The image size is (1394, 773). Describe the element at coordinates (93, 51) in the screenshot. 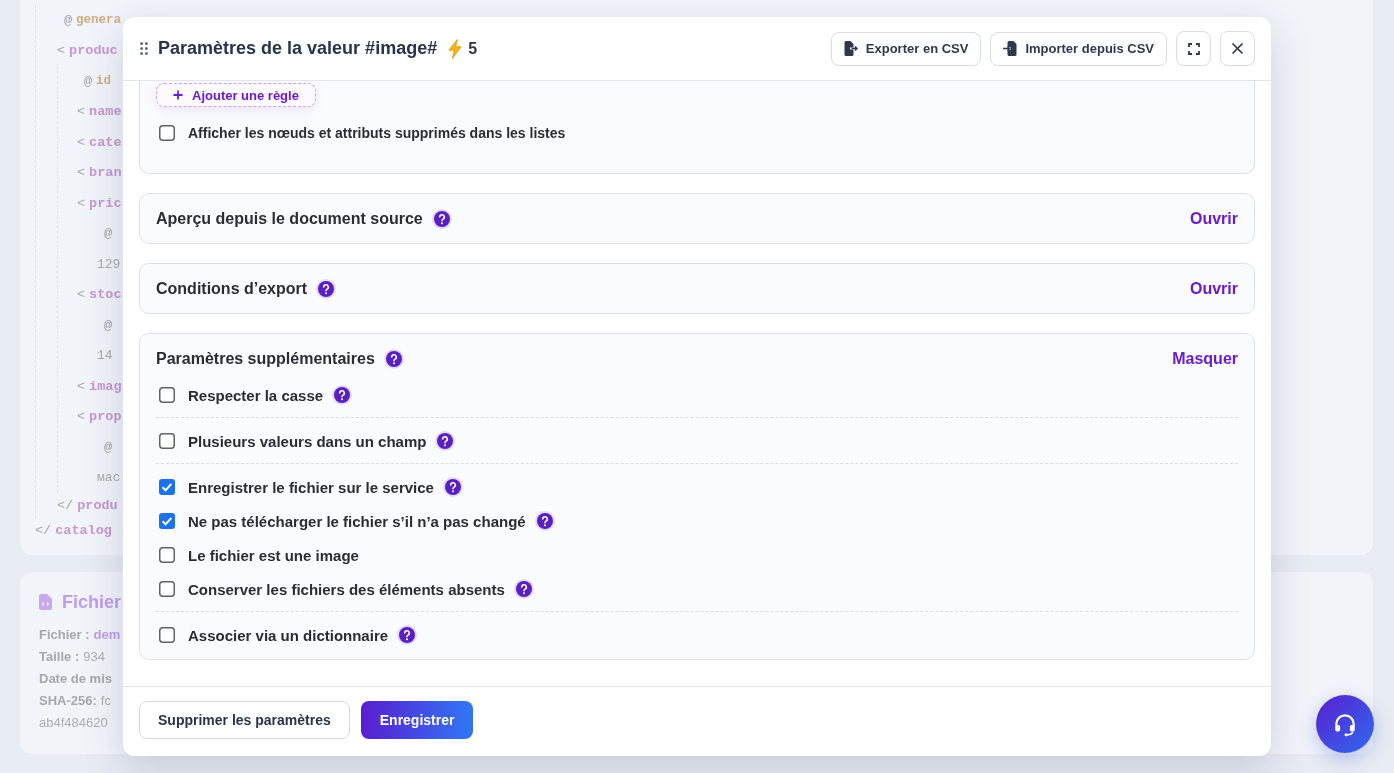

I see `tag-name: produc` at that location.